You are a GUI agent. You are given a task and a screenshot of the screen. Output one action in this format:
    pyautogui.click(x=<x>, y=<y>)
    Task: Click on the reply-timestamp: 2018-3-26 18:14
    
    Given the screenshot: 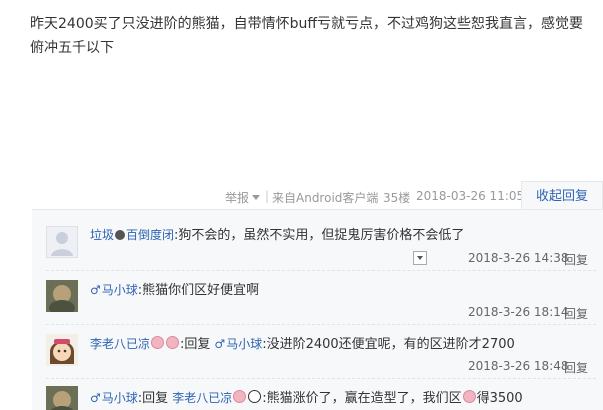 What is the action you would take?
    pyautogui.click(x=518, y=312)
    